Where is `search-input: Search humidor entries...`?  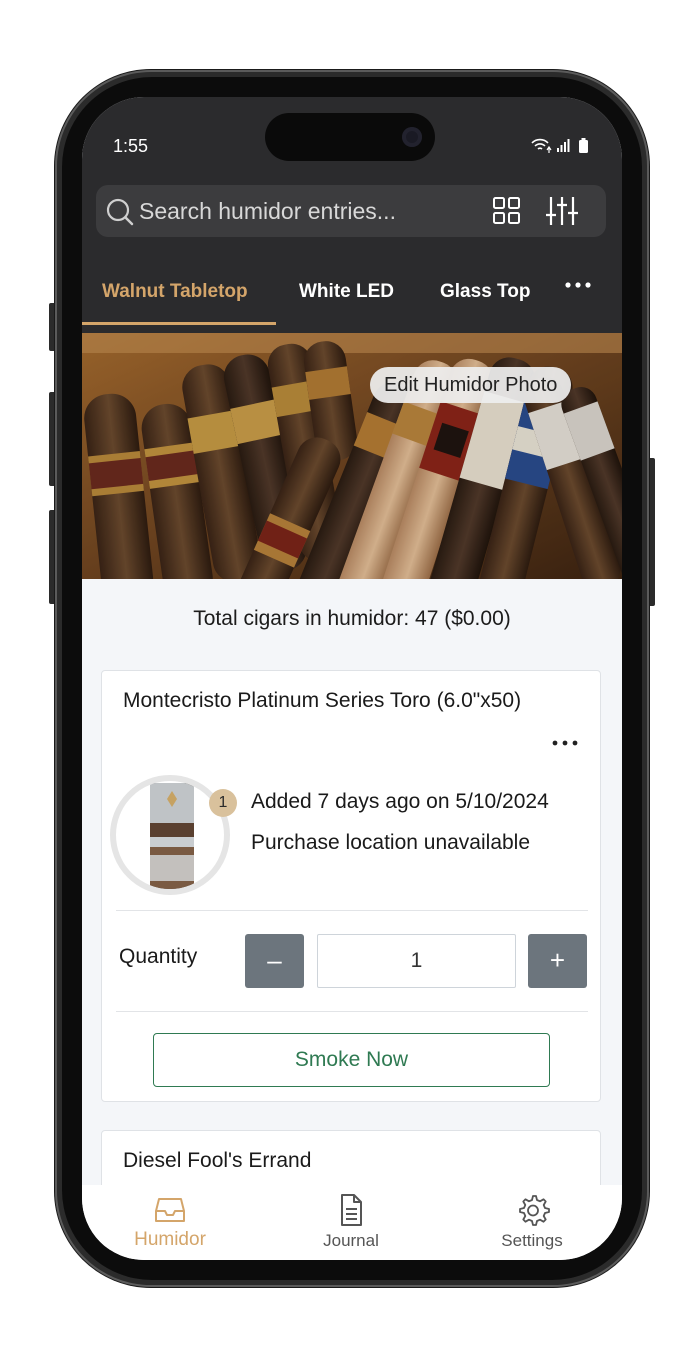 search-input: Search humidor entries... is located at coordinates (267, 211).